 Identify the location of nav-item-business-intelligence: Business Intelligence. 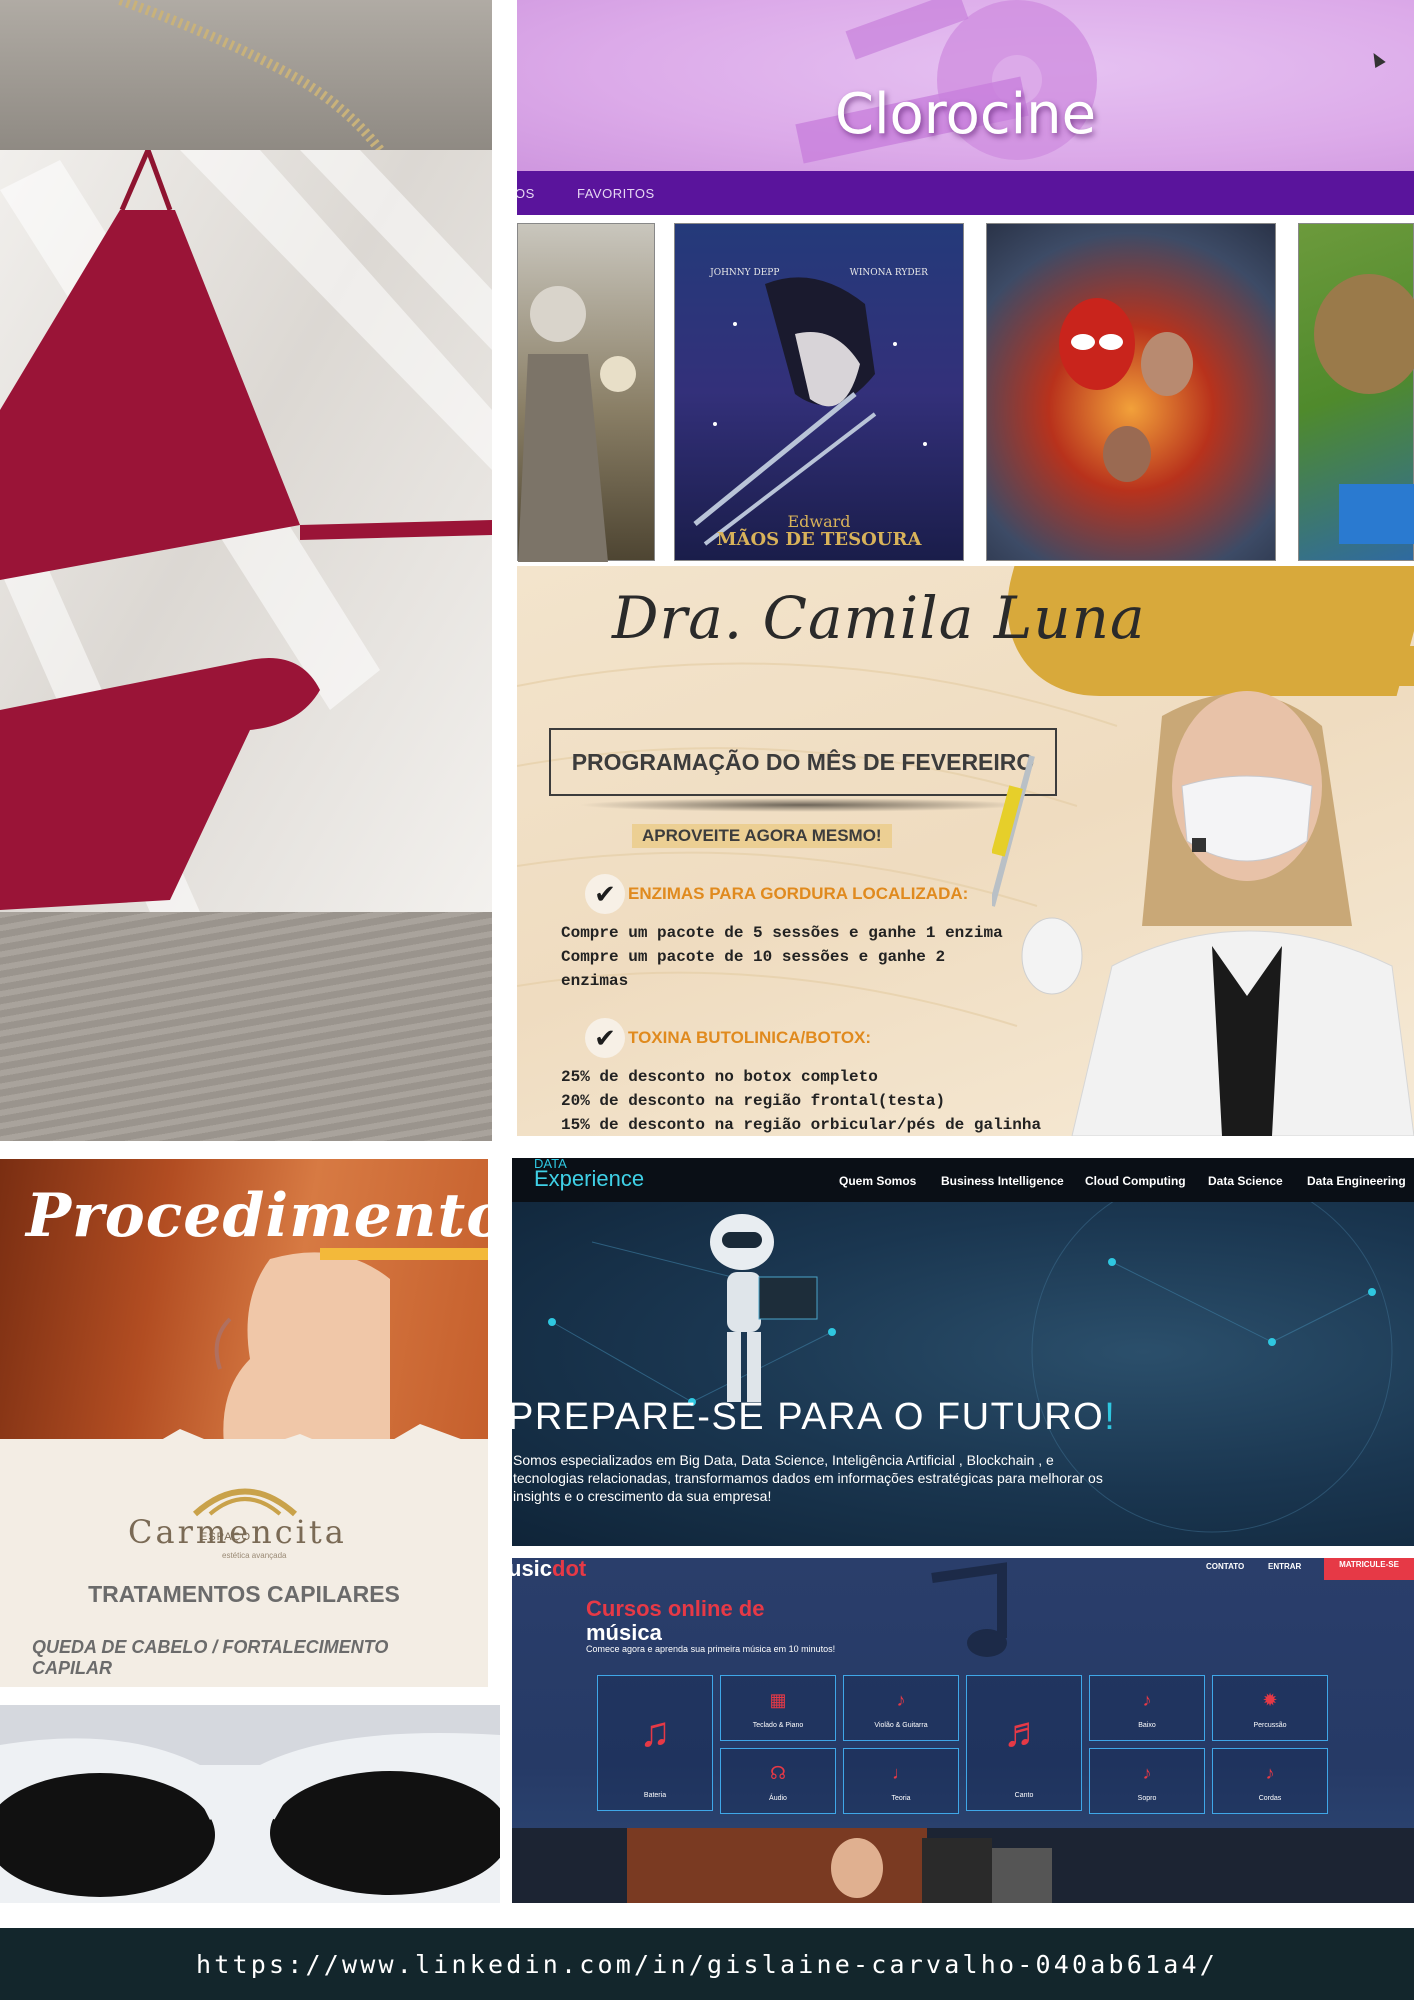
(1002, 1181).